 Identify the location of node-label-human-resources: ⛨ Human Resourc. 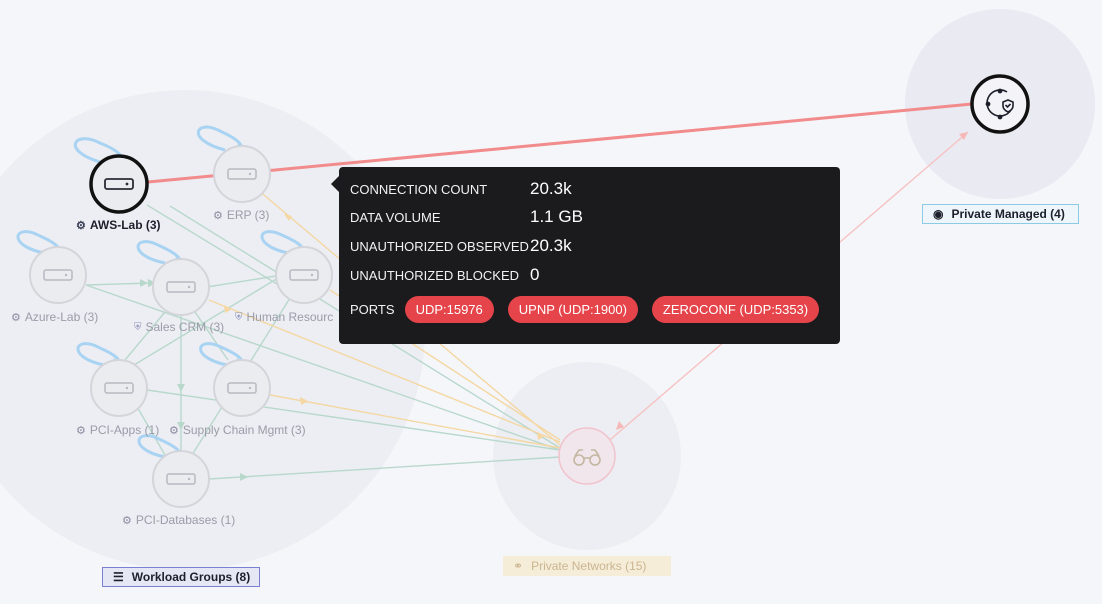
(284, 317).